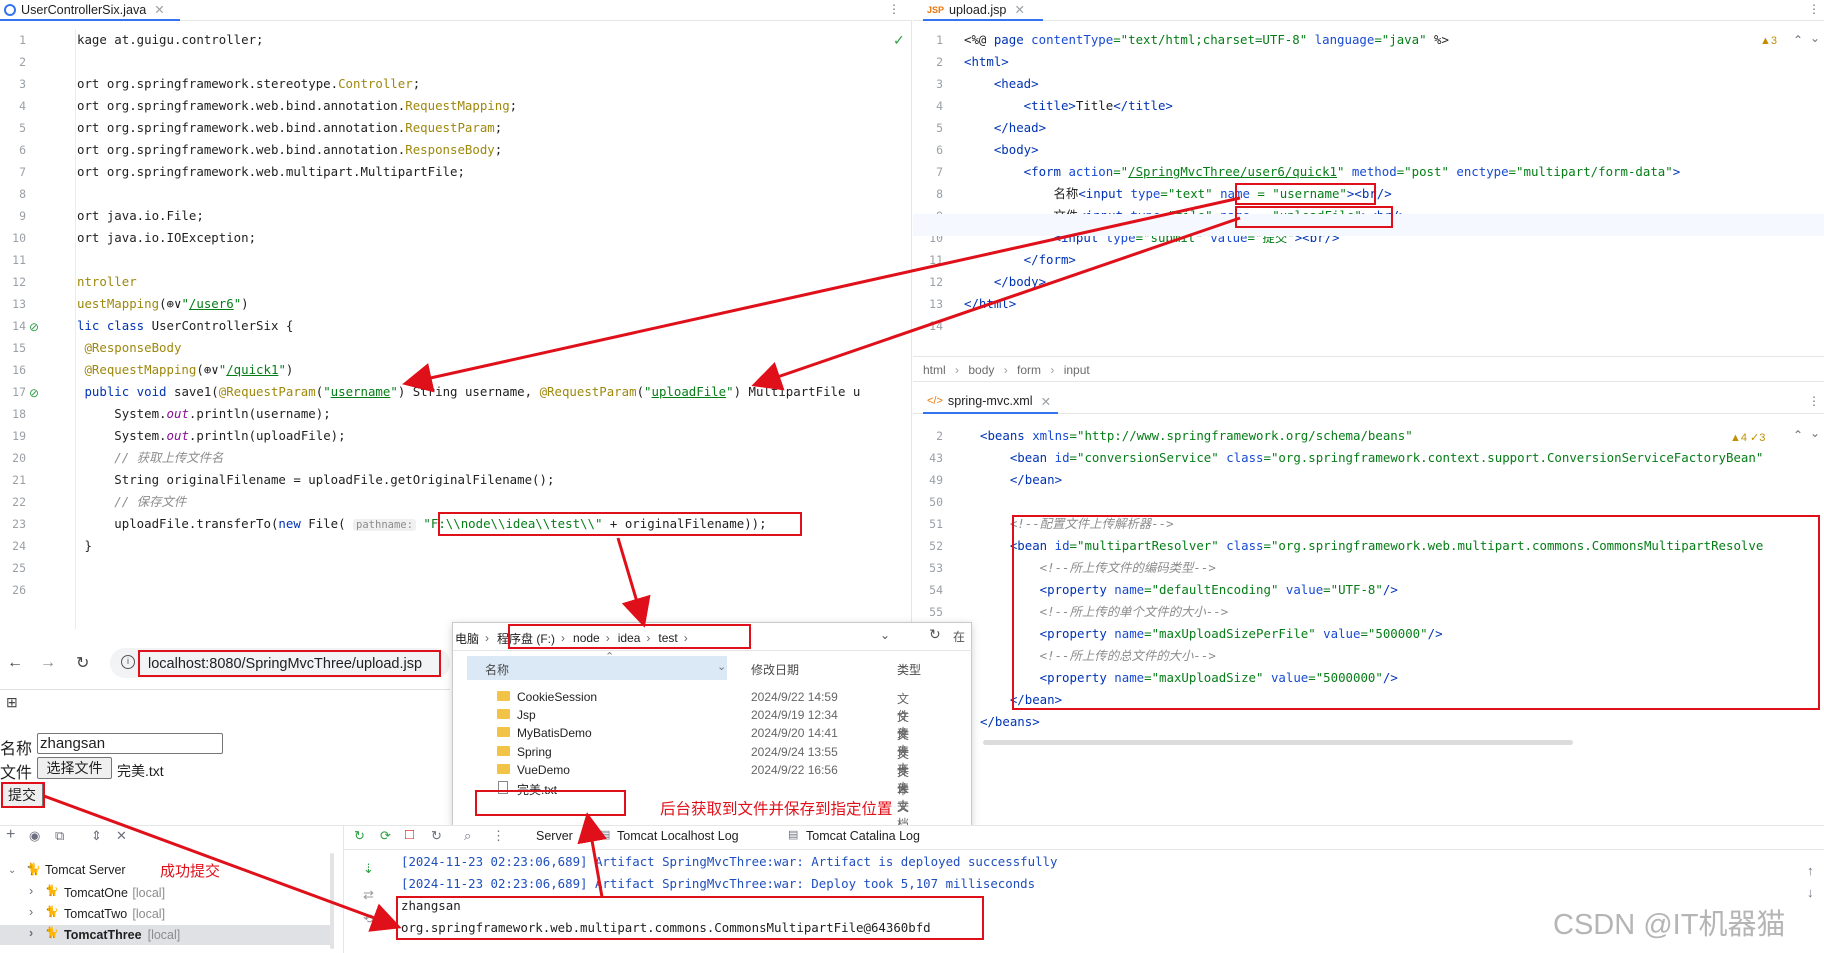 This screenshot has height=953, width=1824. What do you see at coordinates (776, 809) in the screenshot?
I see `saved-note: 后台获取到文件并保存到指定位置` at bounding box center [776, 809].